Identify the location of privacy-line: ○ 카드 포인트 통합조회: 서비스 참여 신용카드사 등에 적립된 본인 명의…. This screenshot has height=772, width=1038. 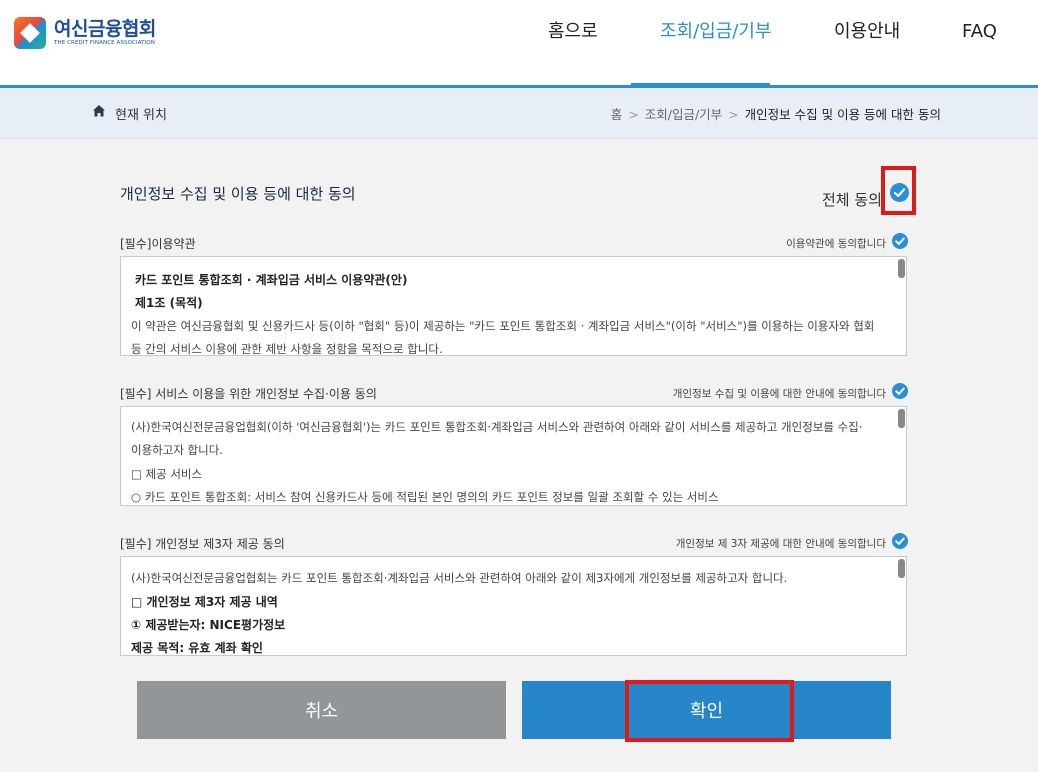
(425, 497).